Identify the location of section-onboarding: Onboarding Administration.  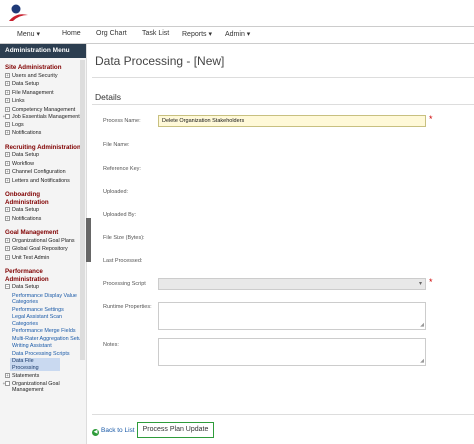
(27, 198).